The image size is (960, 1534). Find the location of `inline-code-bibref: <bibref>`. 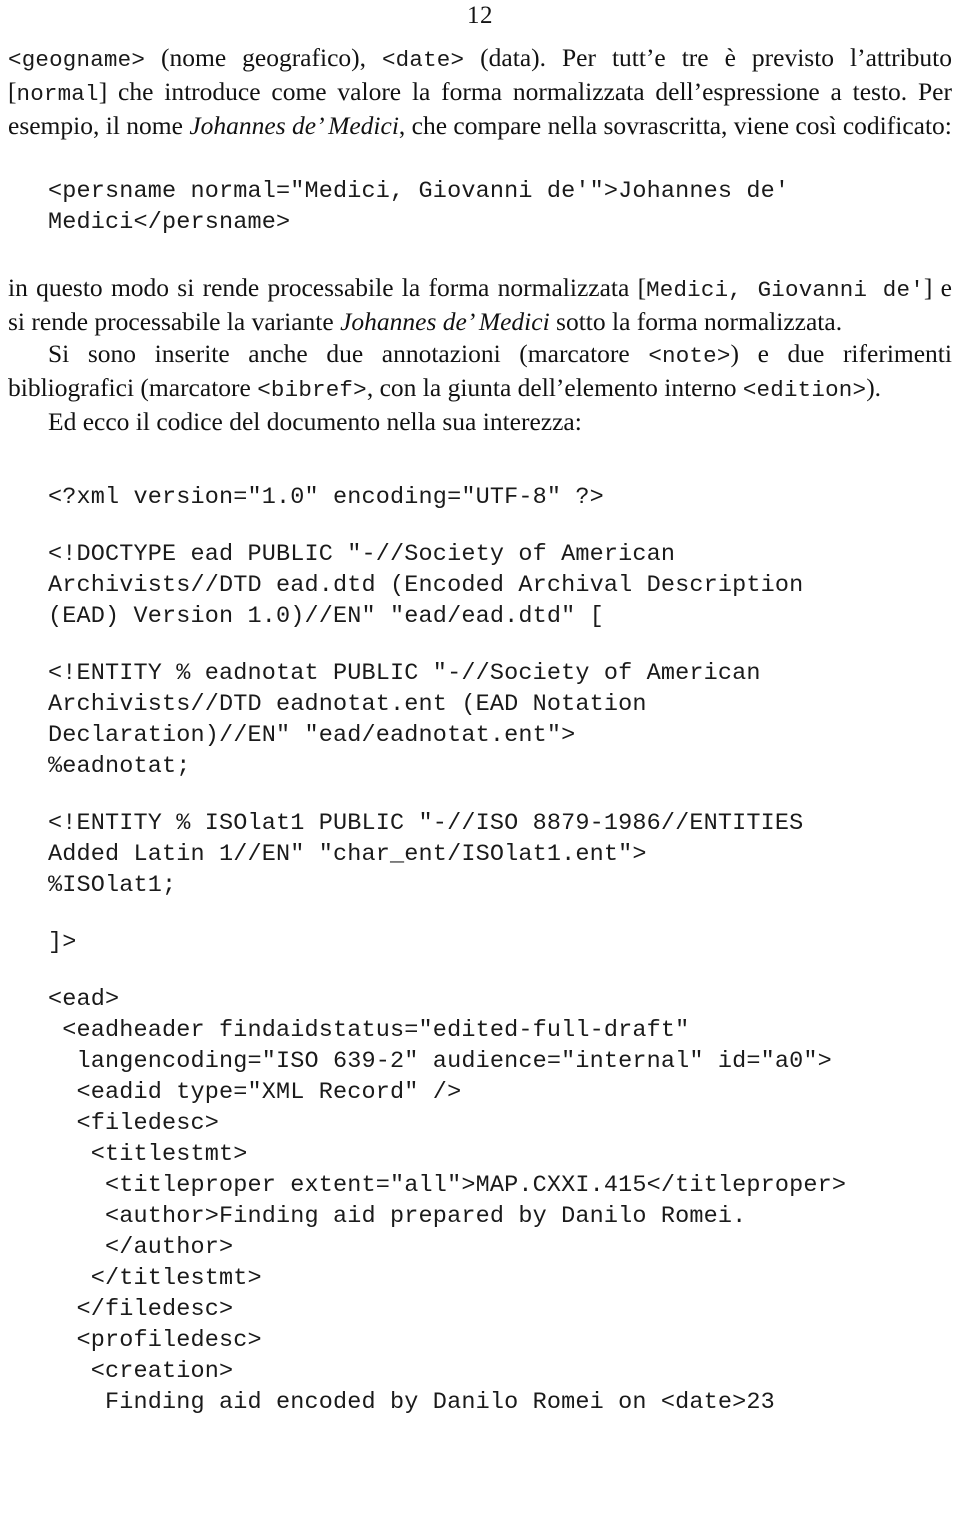

inline-code-bibref: <bibref> is located at coordinates (312, 390).